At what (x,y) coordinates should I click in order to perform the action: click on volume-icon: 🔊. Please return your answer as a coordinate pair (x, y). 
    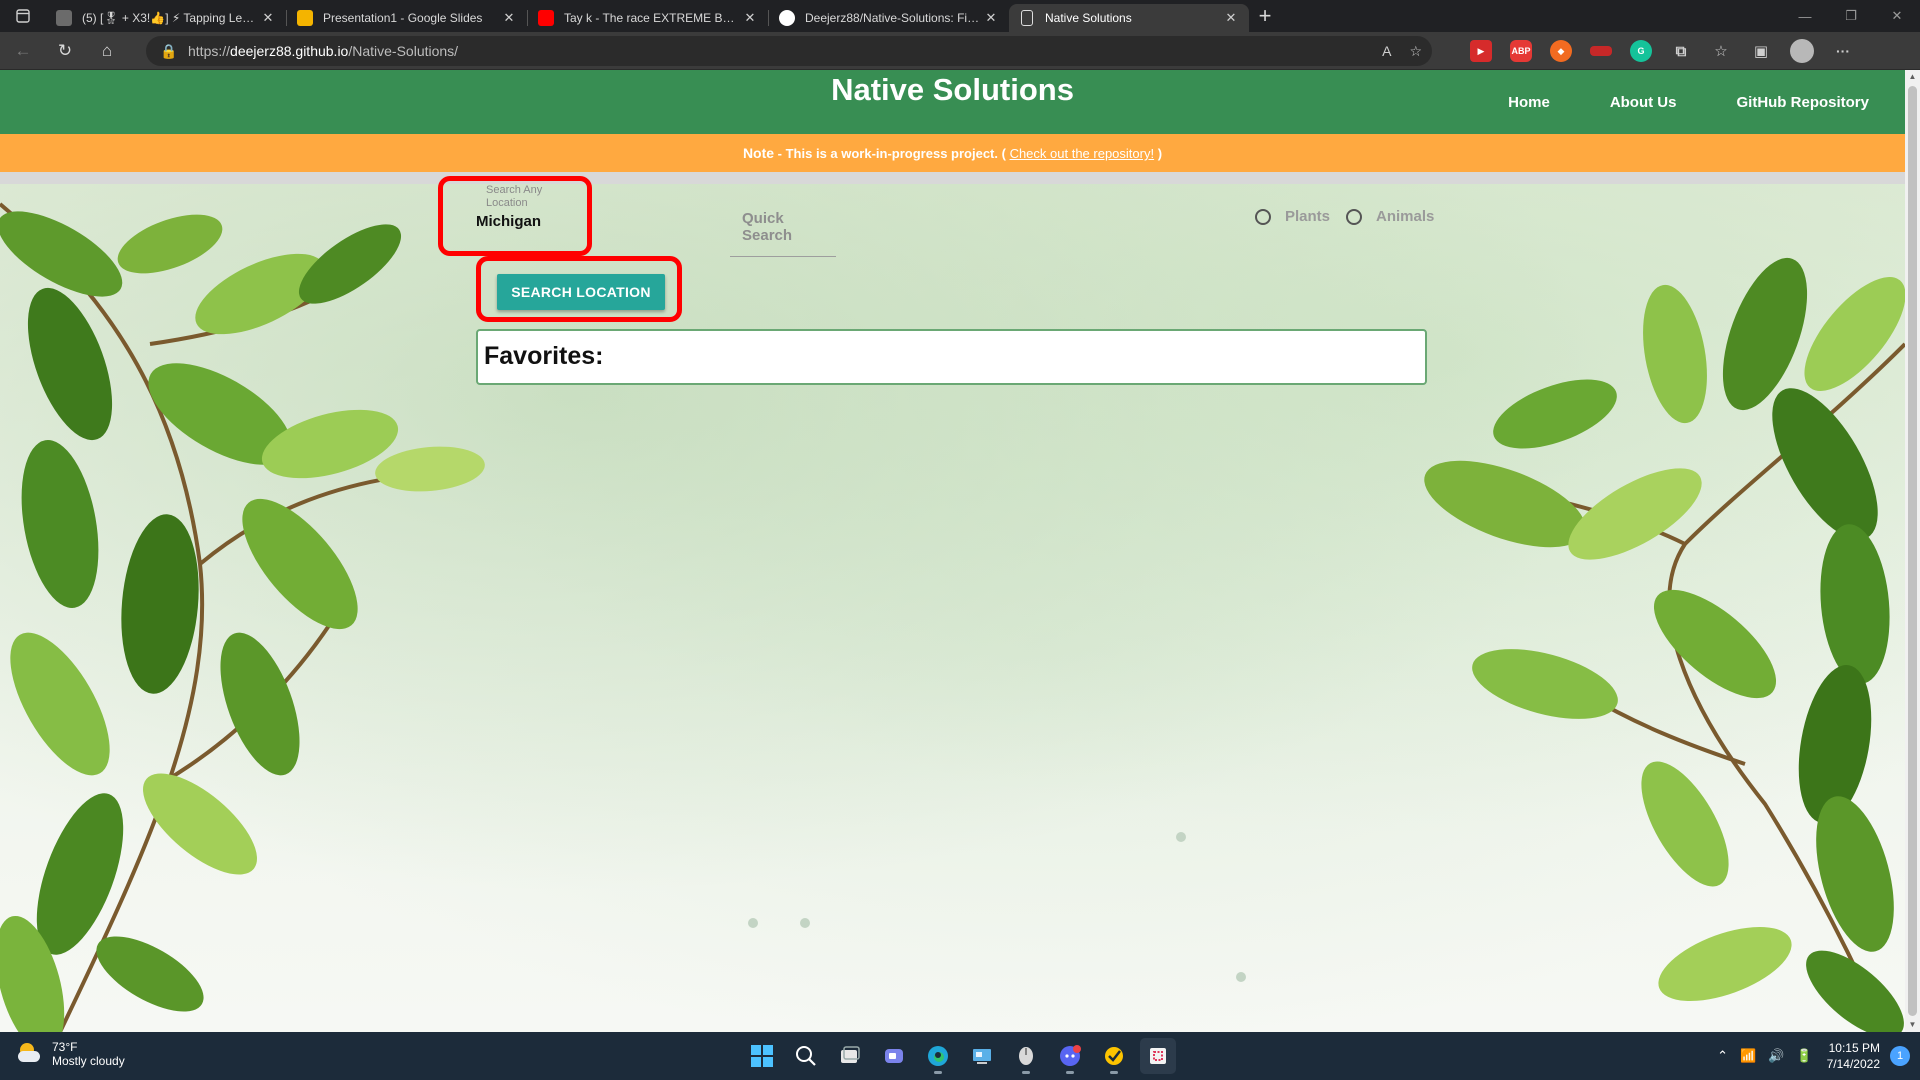
    Looking at the image, I should click on (1776, 1056).